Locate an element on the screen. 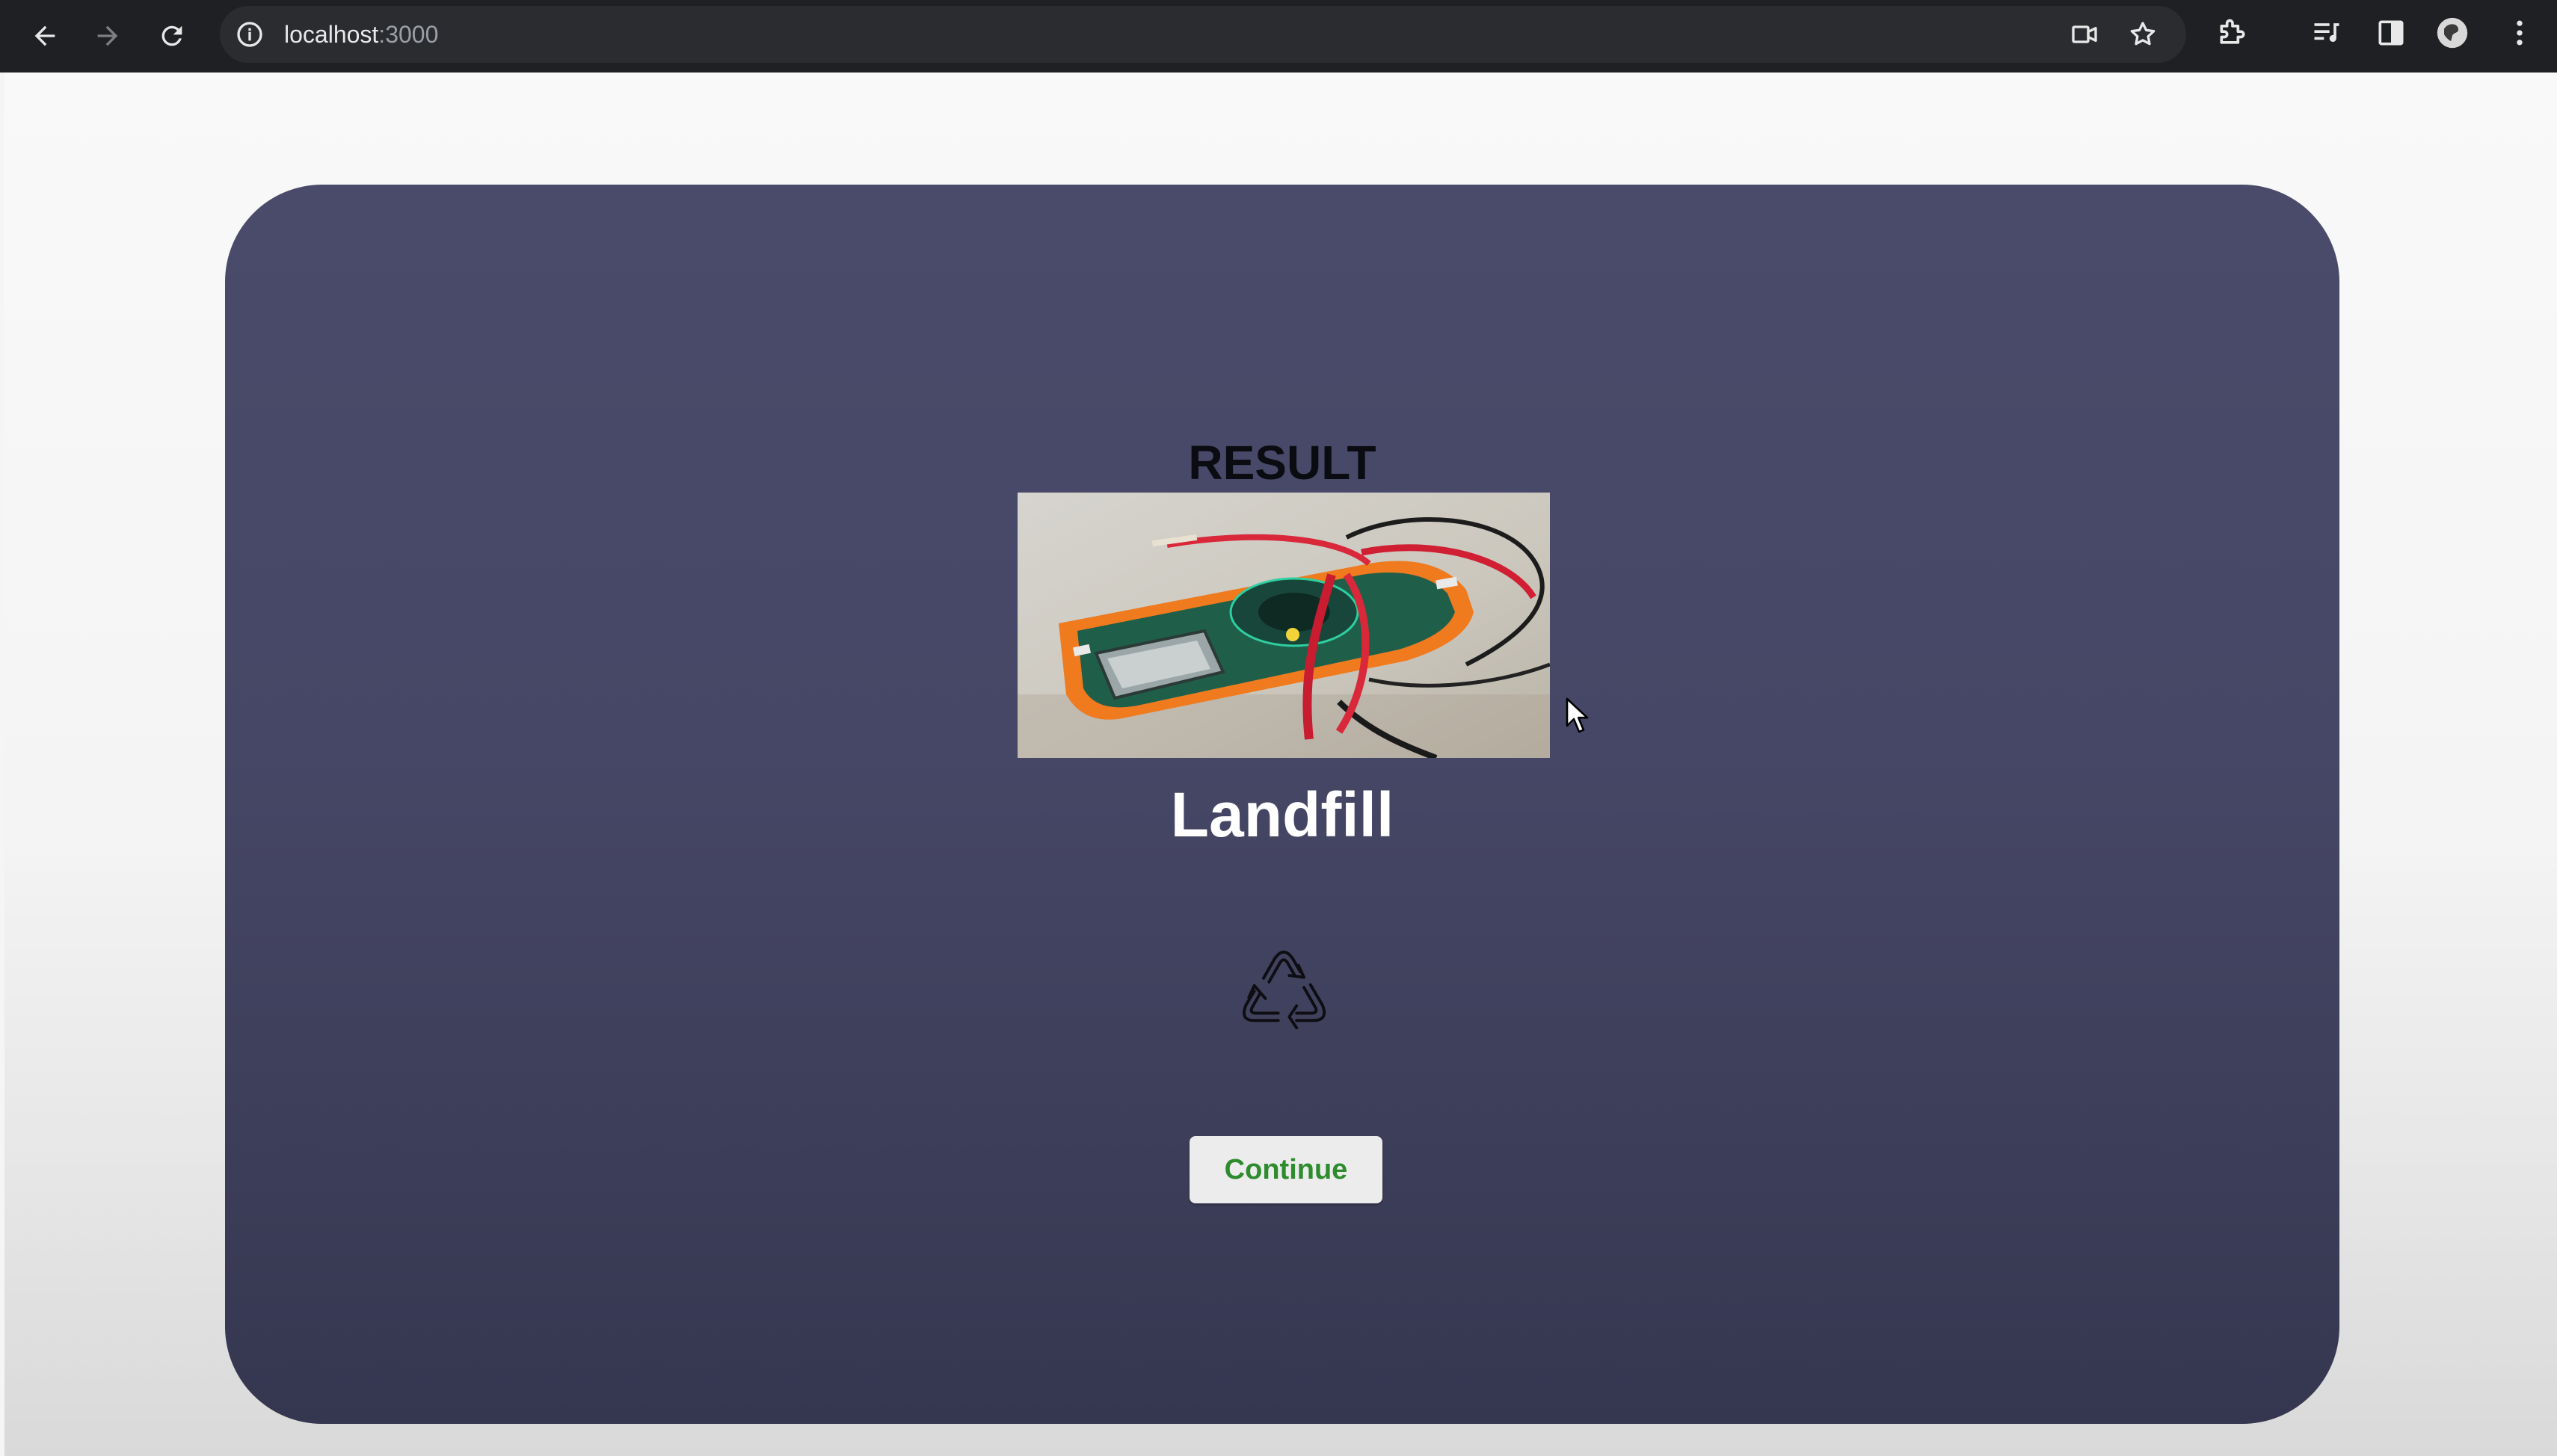  reload-icon is located at coordinates (171, 35).